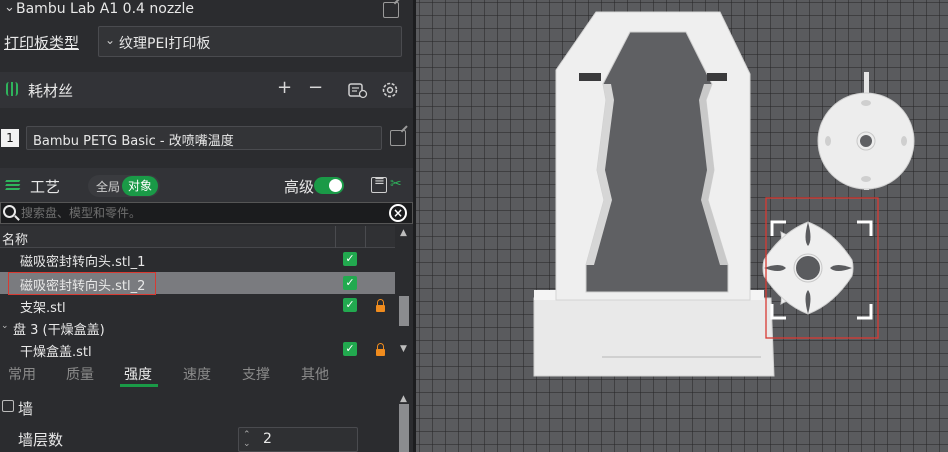 The image size is (948, 452). I want to click on tab-common: 常用, so click(22, 374).